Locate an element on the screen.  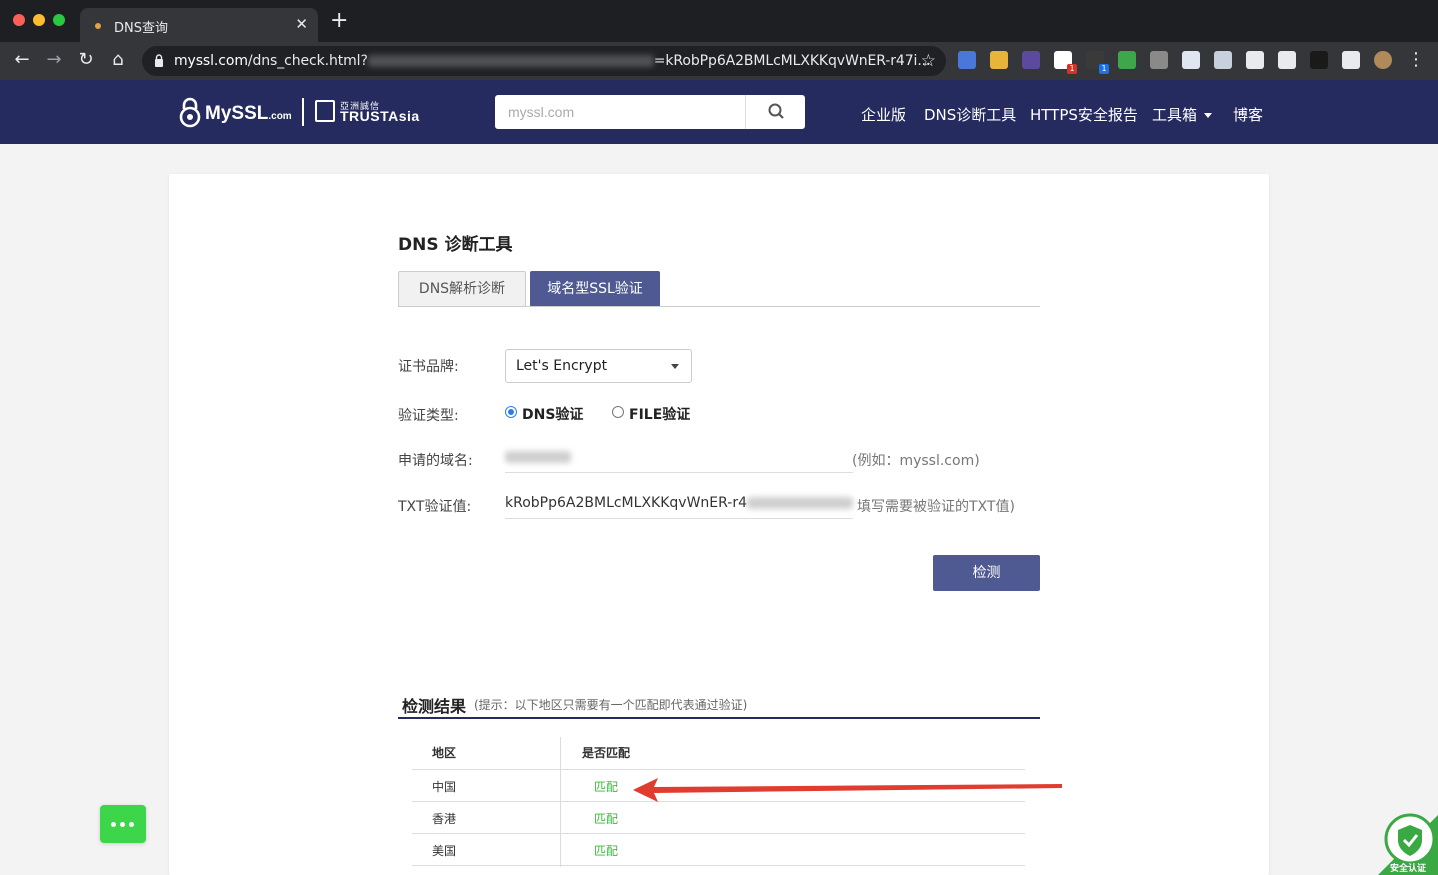
check-button: 检测 is located at coordinates (986, 573).